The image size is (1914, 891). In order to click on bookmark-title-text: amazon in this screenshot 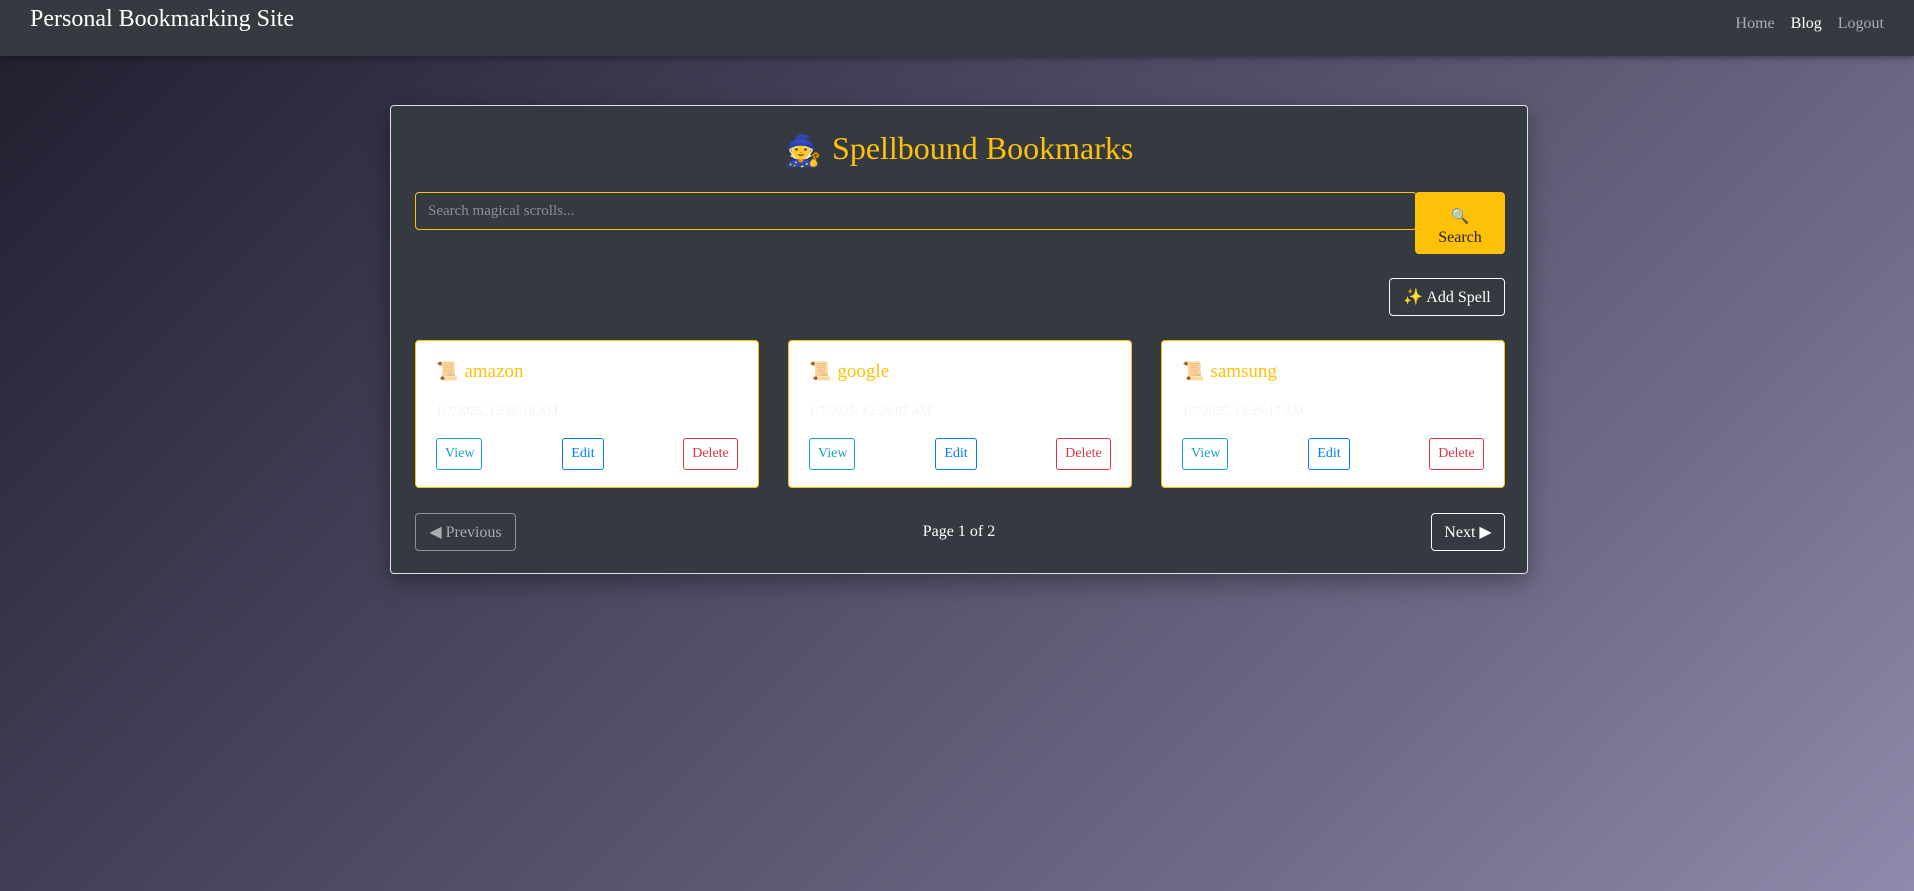, I will do `click(494, 371)`.